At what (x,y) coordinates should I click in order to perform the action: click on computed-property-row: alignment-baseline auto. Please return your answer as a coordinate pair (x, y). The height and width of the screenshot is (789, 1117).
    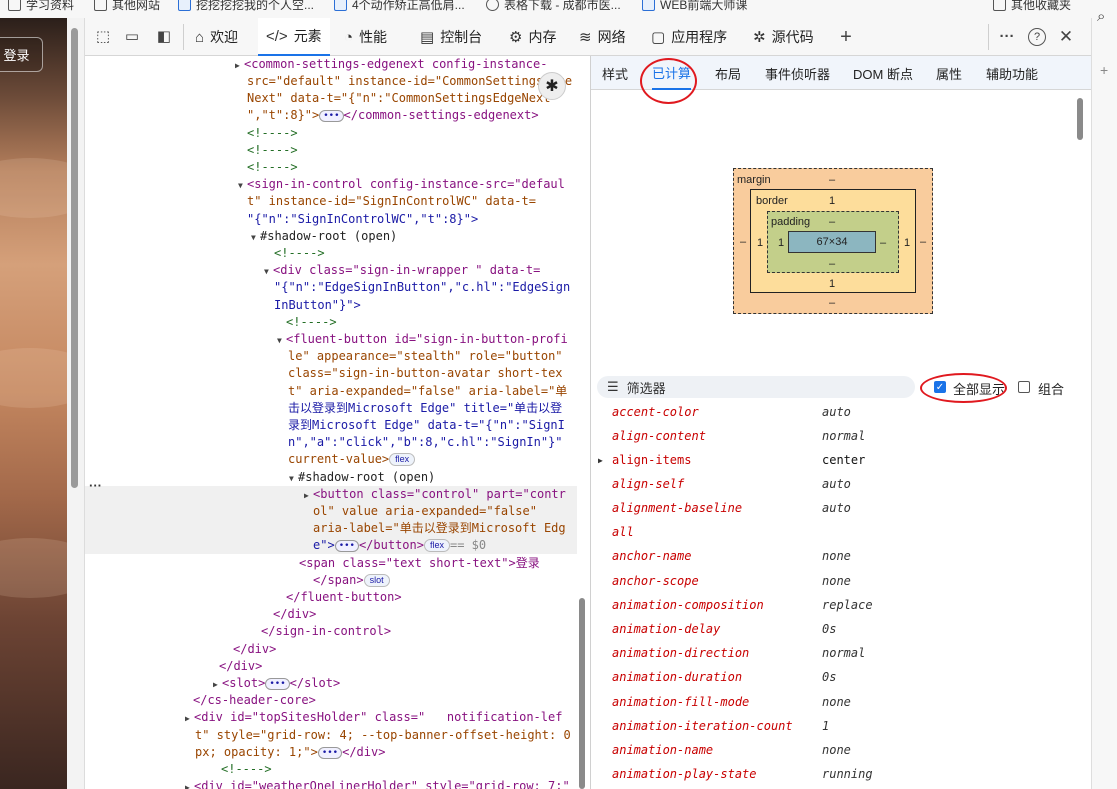
    Looking at the image, I should click on (831, 512).